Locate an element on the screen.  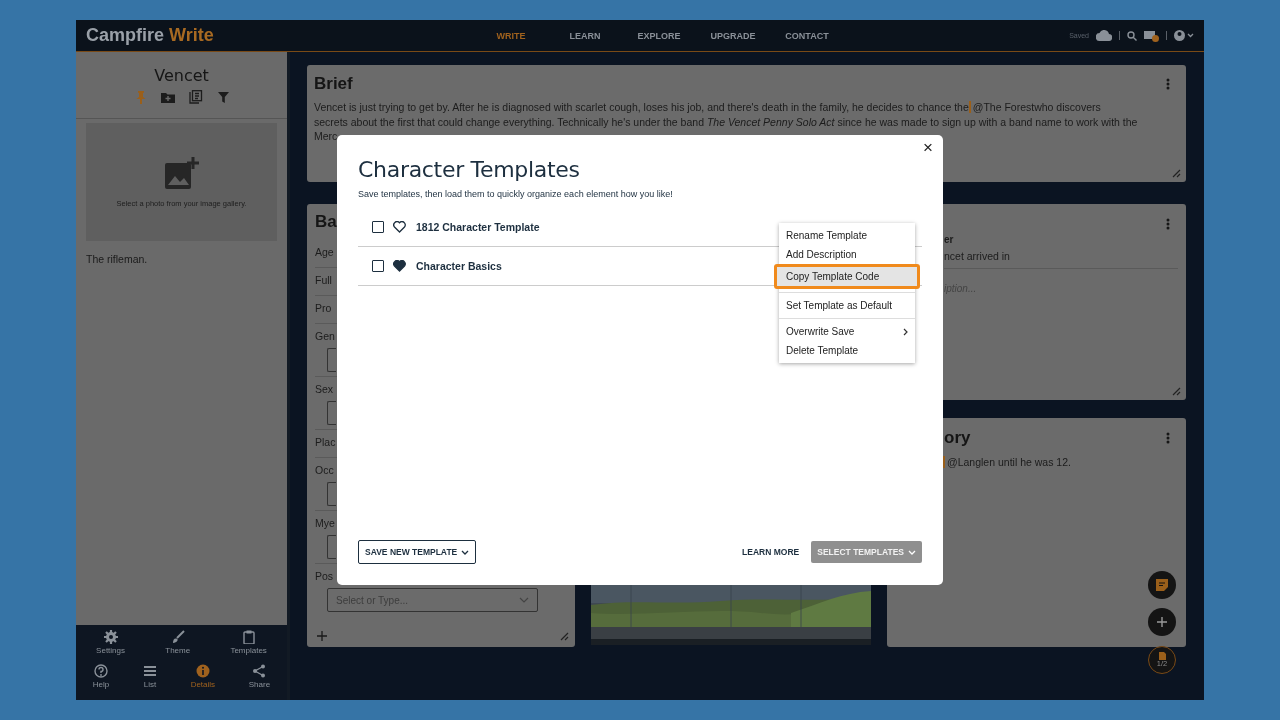
card-title: Ba is located at coordinates (326, 222).